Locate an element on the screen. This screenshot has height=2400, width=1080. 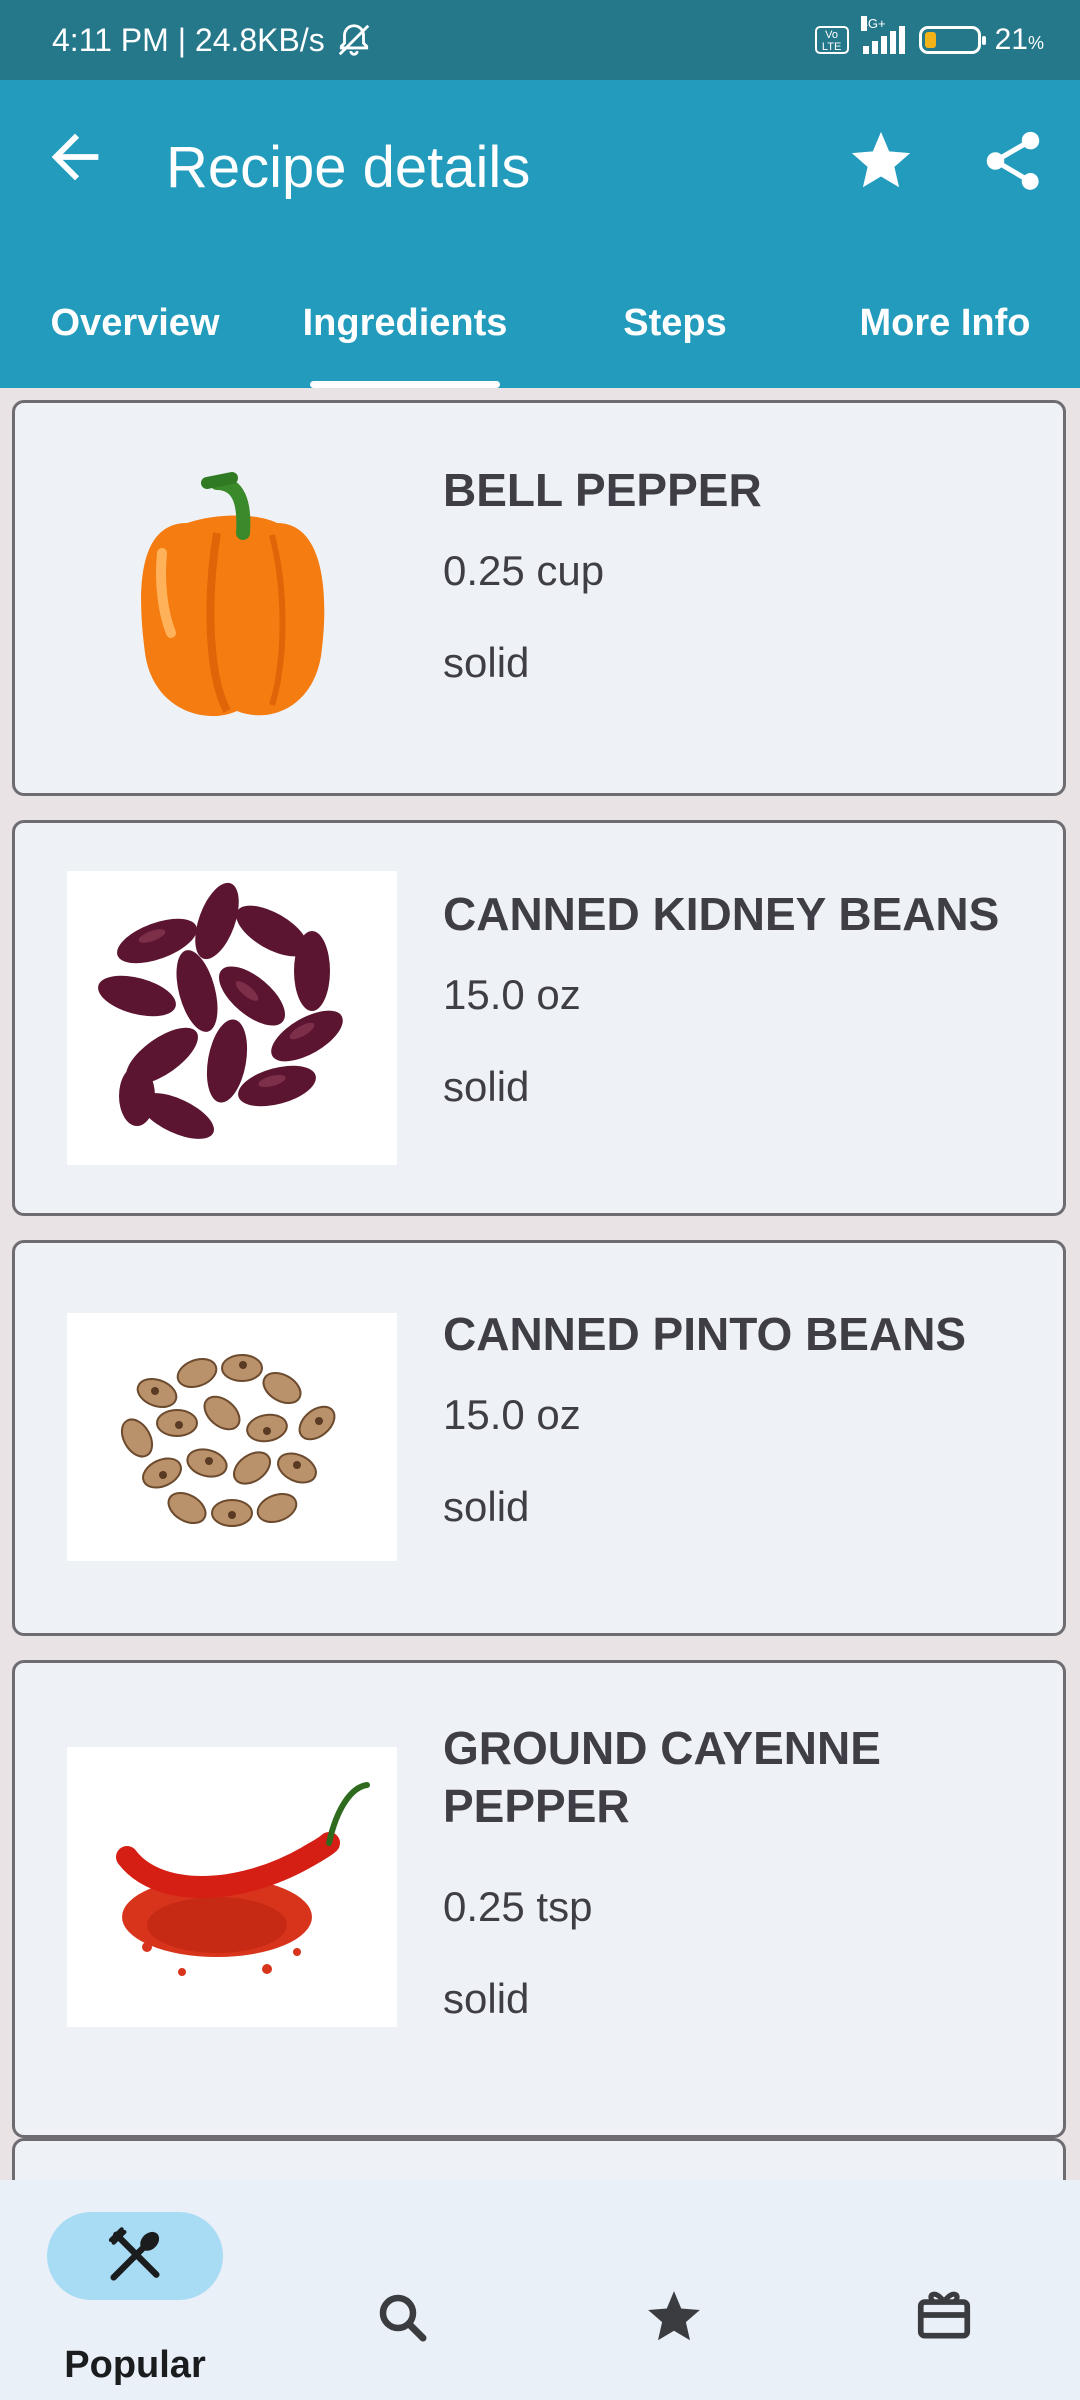
cayenne-pepper-image is located at coordinates (232, 1887).